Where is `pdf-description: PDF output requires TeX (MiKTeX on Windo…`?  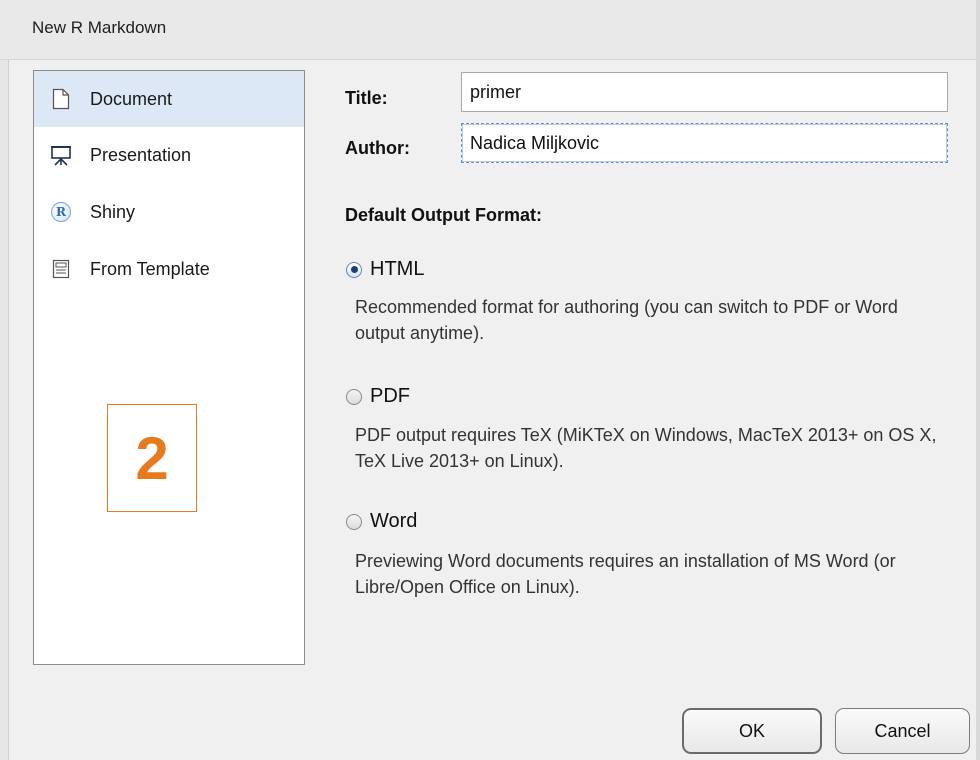
pdf-description: PDF output requires TeX (MiKTeX on Windo… is located at coordinates (646, 448).